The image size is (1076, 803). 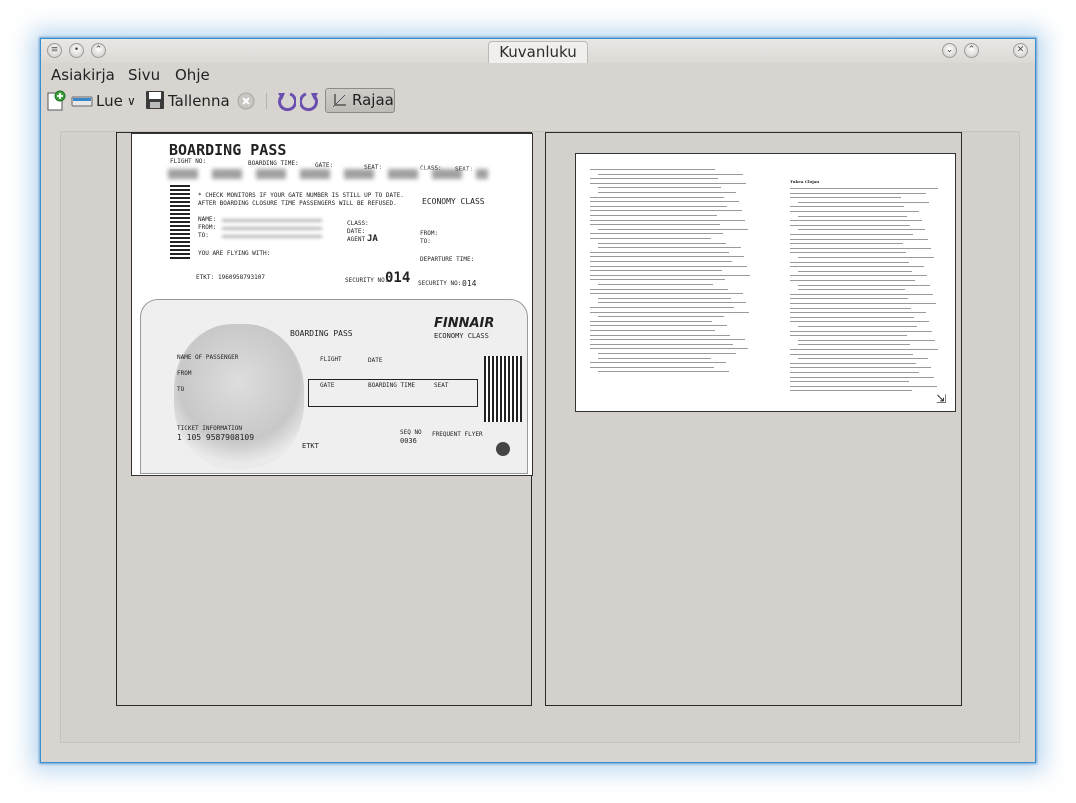 I want to click on window-title: Kuvanluku, so click(x=538, y=52).